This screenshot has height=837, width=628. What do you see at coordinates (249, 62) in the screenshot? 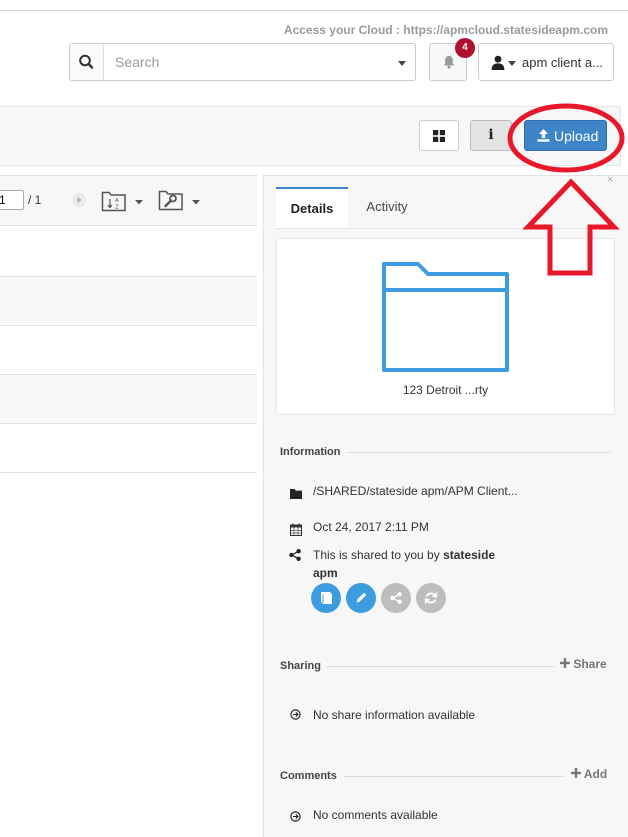
I see `search-input` at bounding box center [249, 62].